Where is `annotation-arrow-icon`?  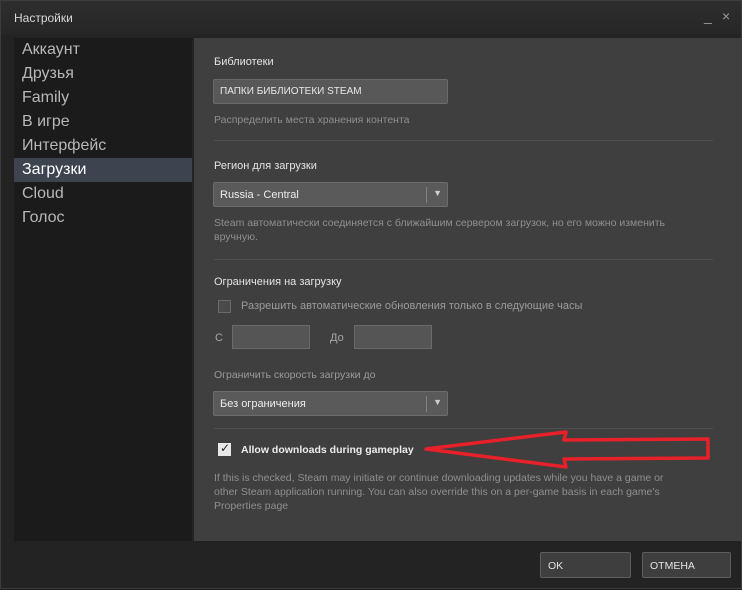
annotation-arrow-icon is located at coordinates (567, 449).